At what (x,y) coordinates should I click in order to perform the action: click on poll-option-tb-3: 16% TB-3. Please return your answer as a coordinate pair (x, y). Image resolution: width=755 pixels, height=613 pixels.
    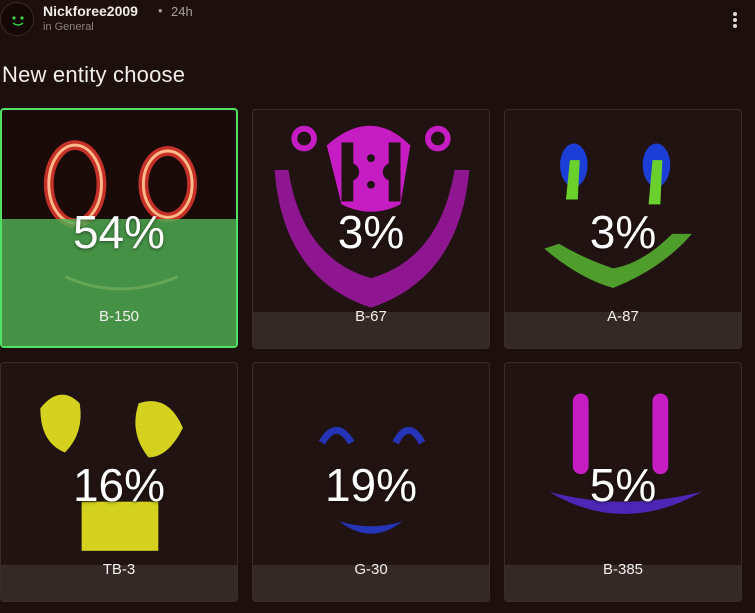
    Looking at the image, I should click on (119, 482).